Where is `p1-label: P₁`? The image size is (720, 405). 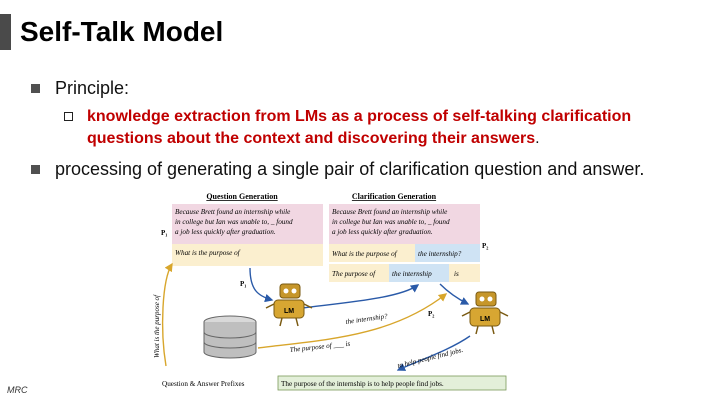
p1-label: P₁ is located at coordinates (164, 233).